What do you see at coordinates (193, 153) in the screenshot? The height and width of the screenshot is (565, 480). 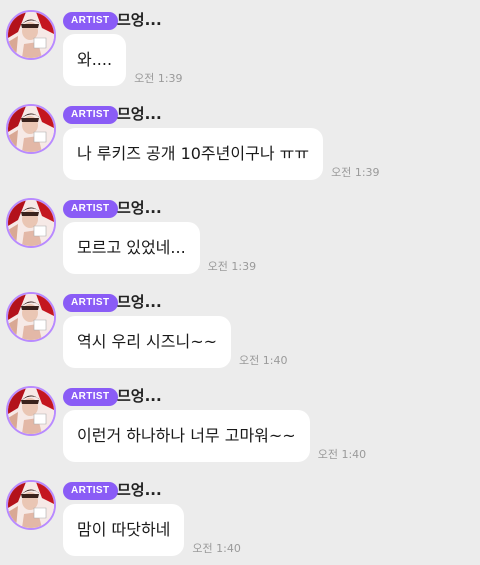 I see `message-text: 나 루키즈 공개 10주년이구나 ㅠㅠ` at bounding box center [193, 153].